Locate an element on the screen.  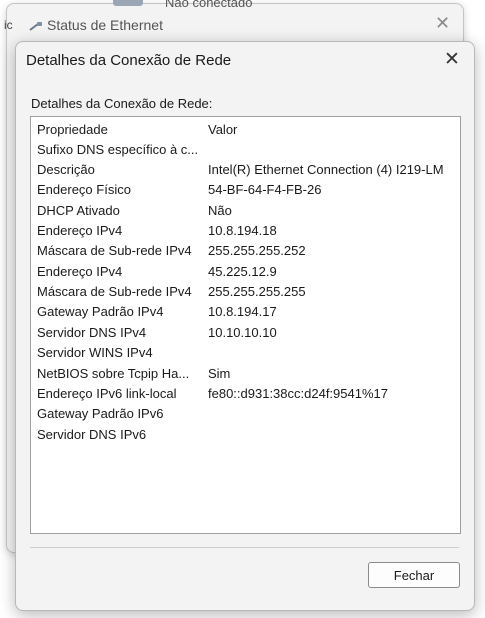
row-value: 255.255.255.255 is located at coordinates (257, 291).